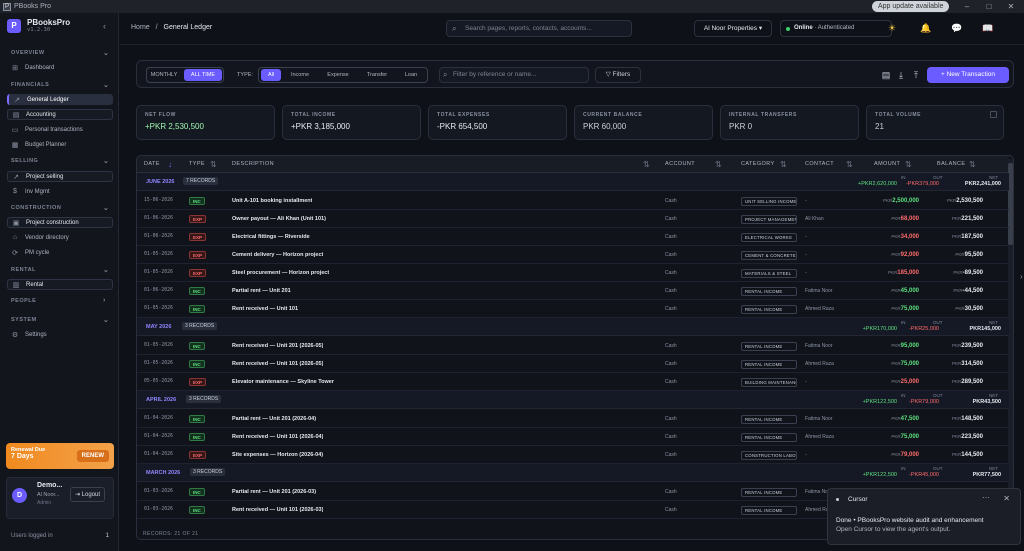 This screenshot has height=551, width=1024. What do you see at coordinates (203, 75) in the screenshot?
I see `period-all-time: ALL TIME` at bounding box center [203, 75].